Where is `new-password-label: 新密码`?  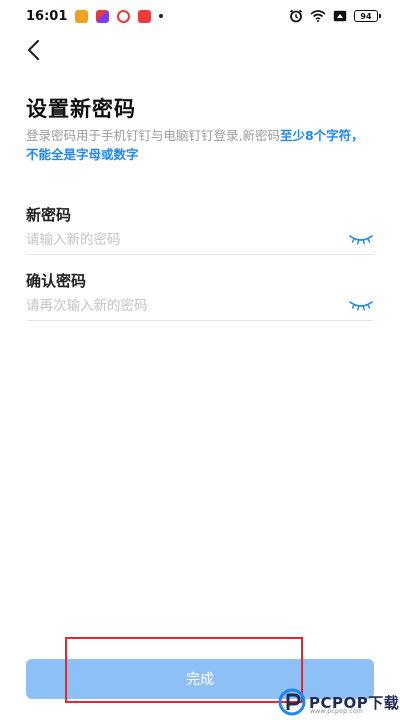 new-password-label: 新密码 is located at coordinates (49, 215).